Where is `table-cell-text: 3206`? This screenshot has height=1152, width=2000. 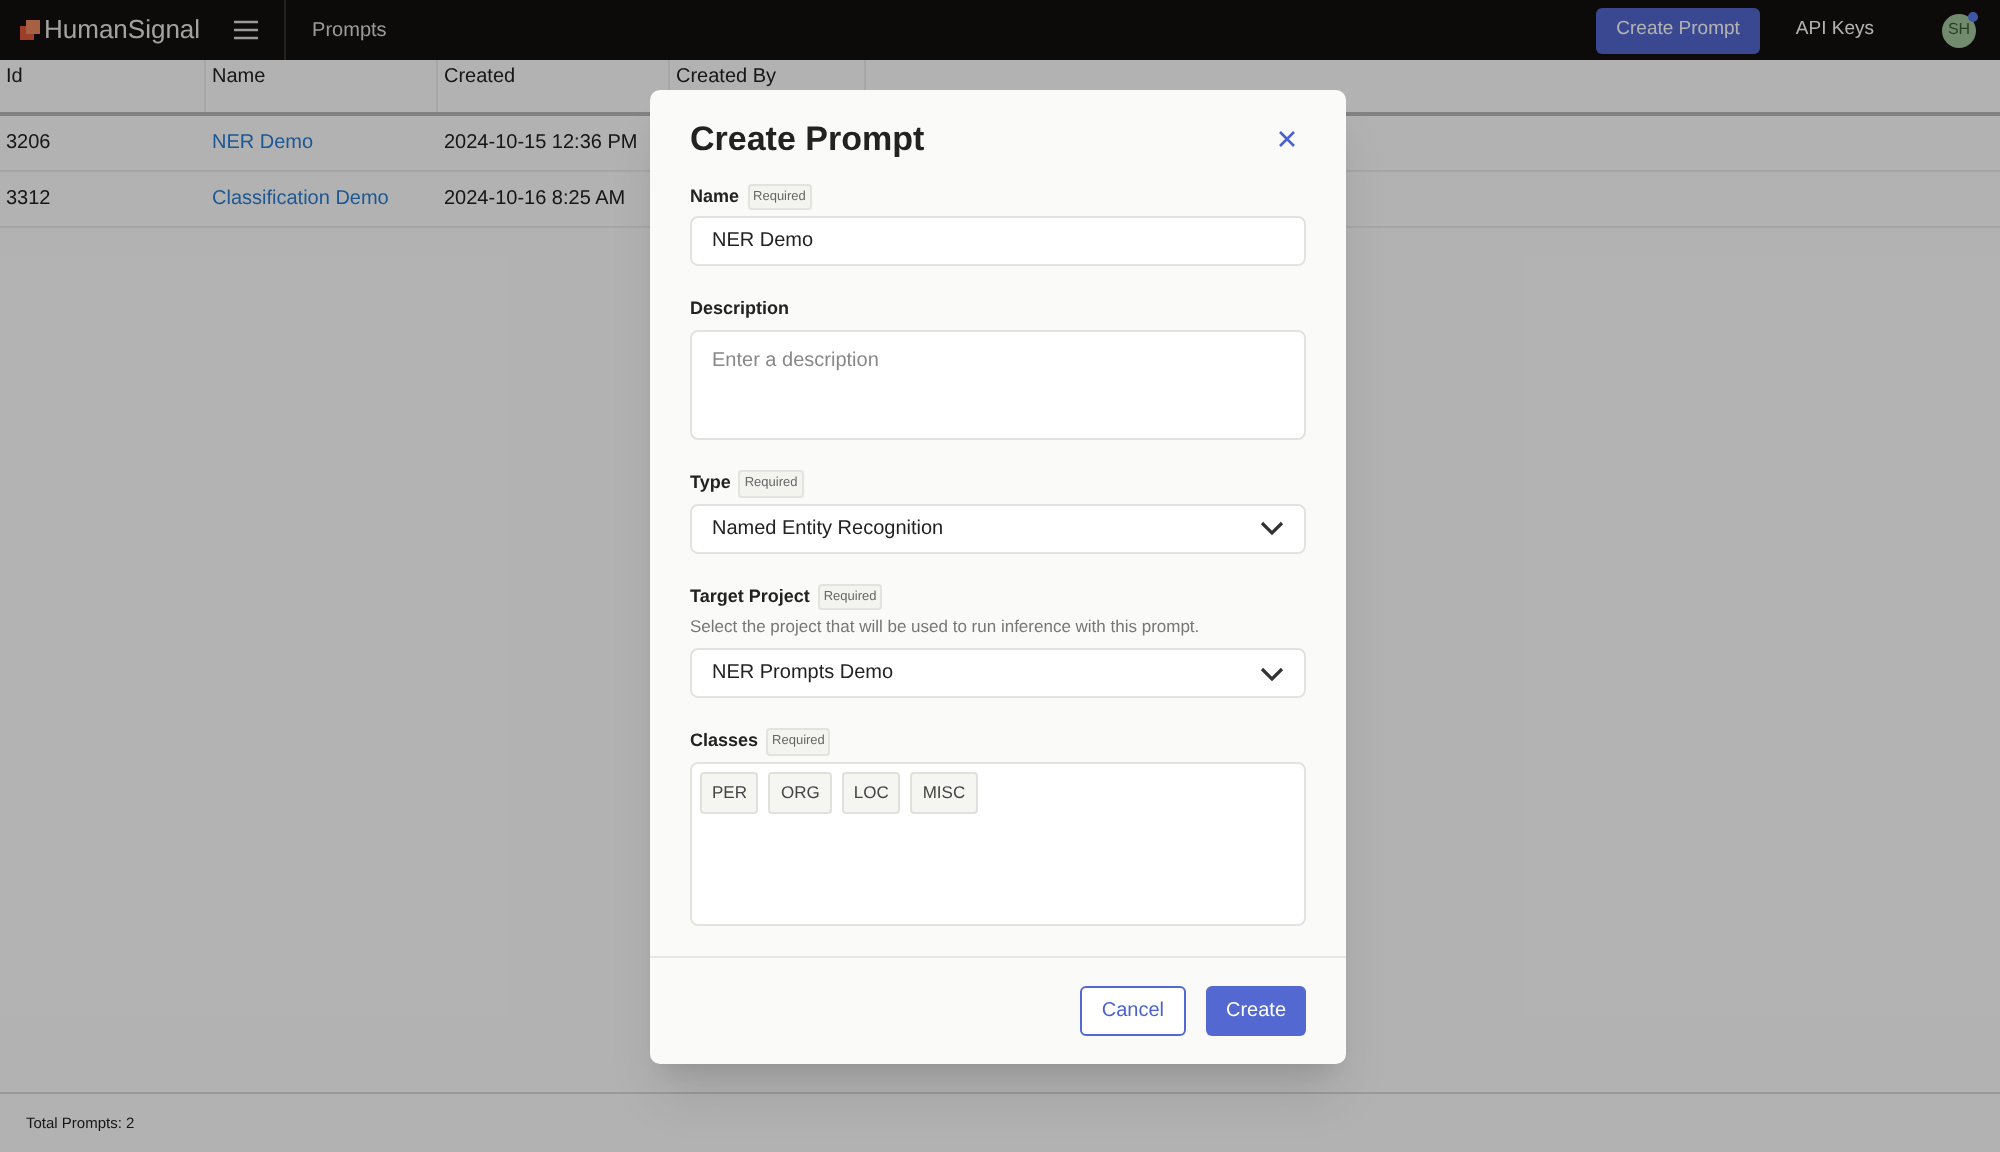
table-cell-text: 3206 is located at coordinates (28, 144).